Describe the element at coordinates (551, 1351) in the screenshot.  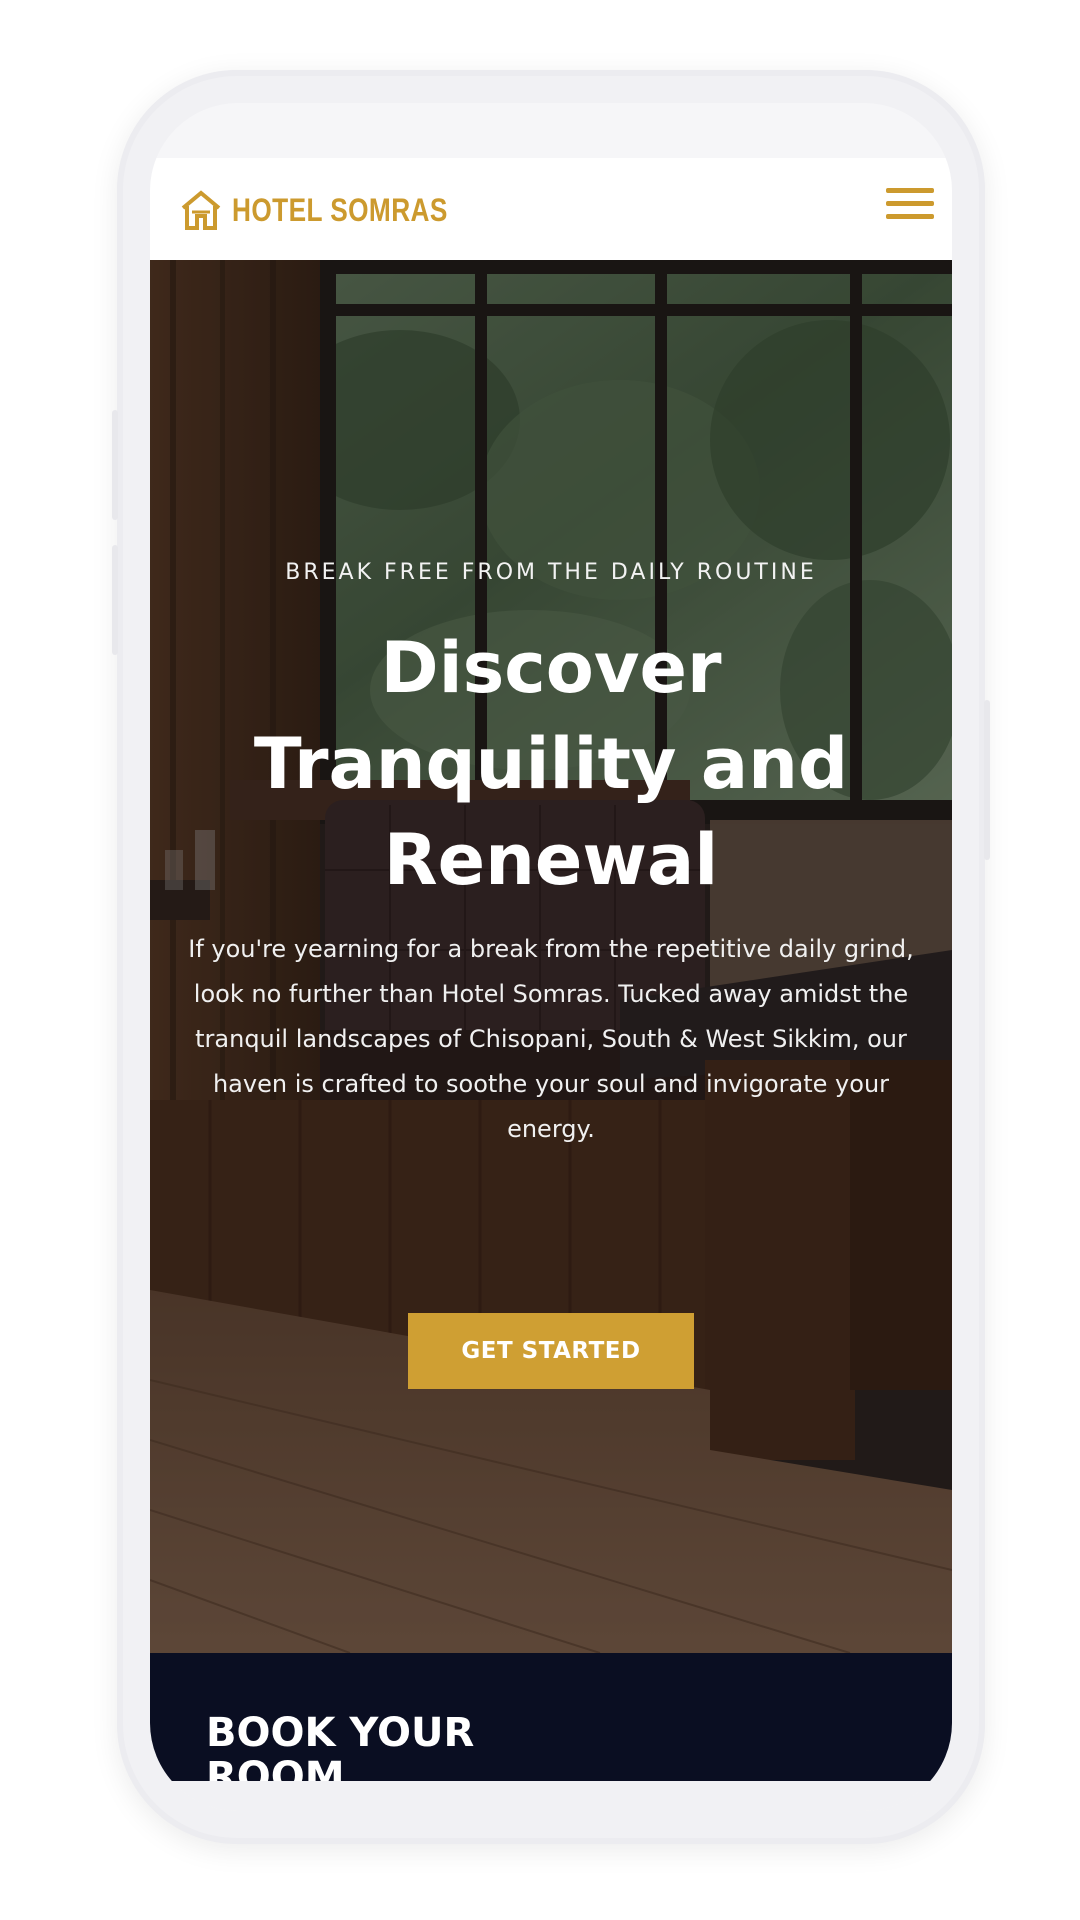
I see `get-started-button: GET STARTED` at that location.